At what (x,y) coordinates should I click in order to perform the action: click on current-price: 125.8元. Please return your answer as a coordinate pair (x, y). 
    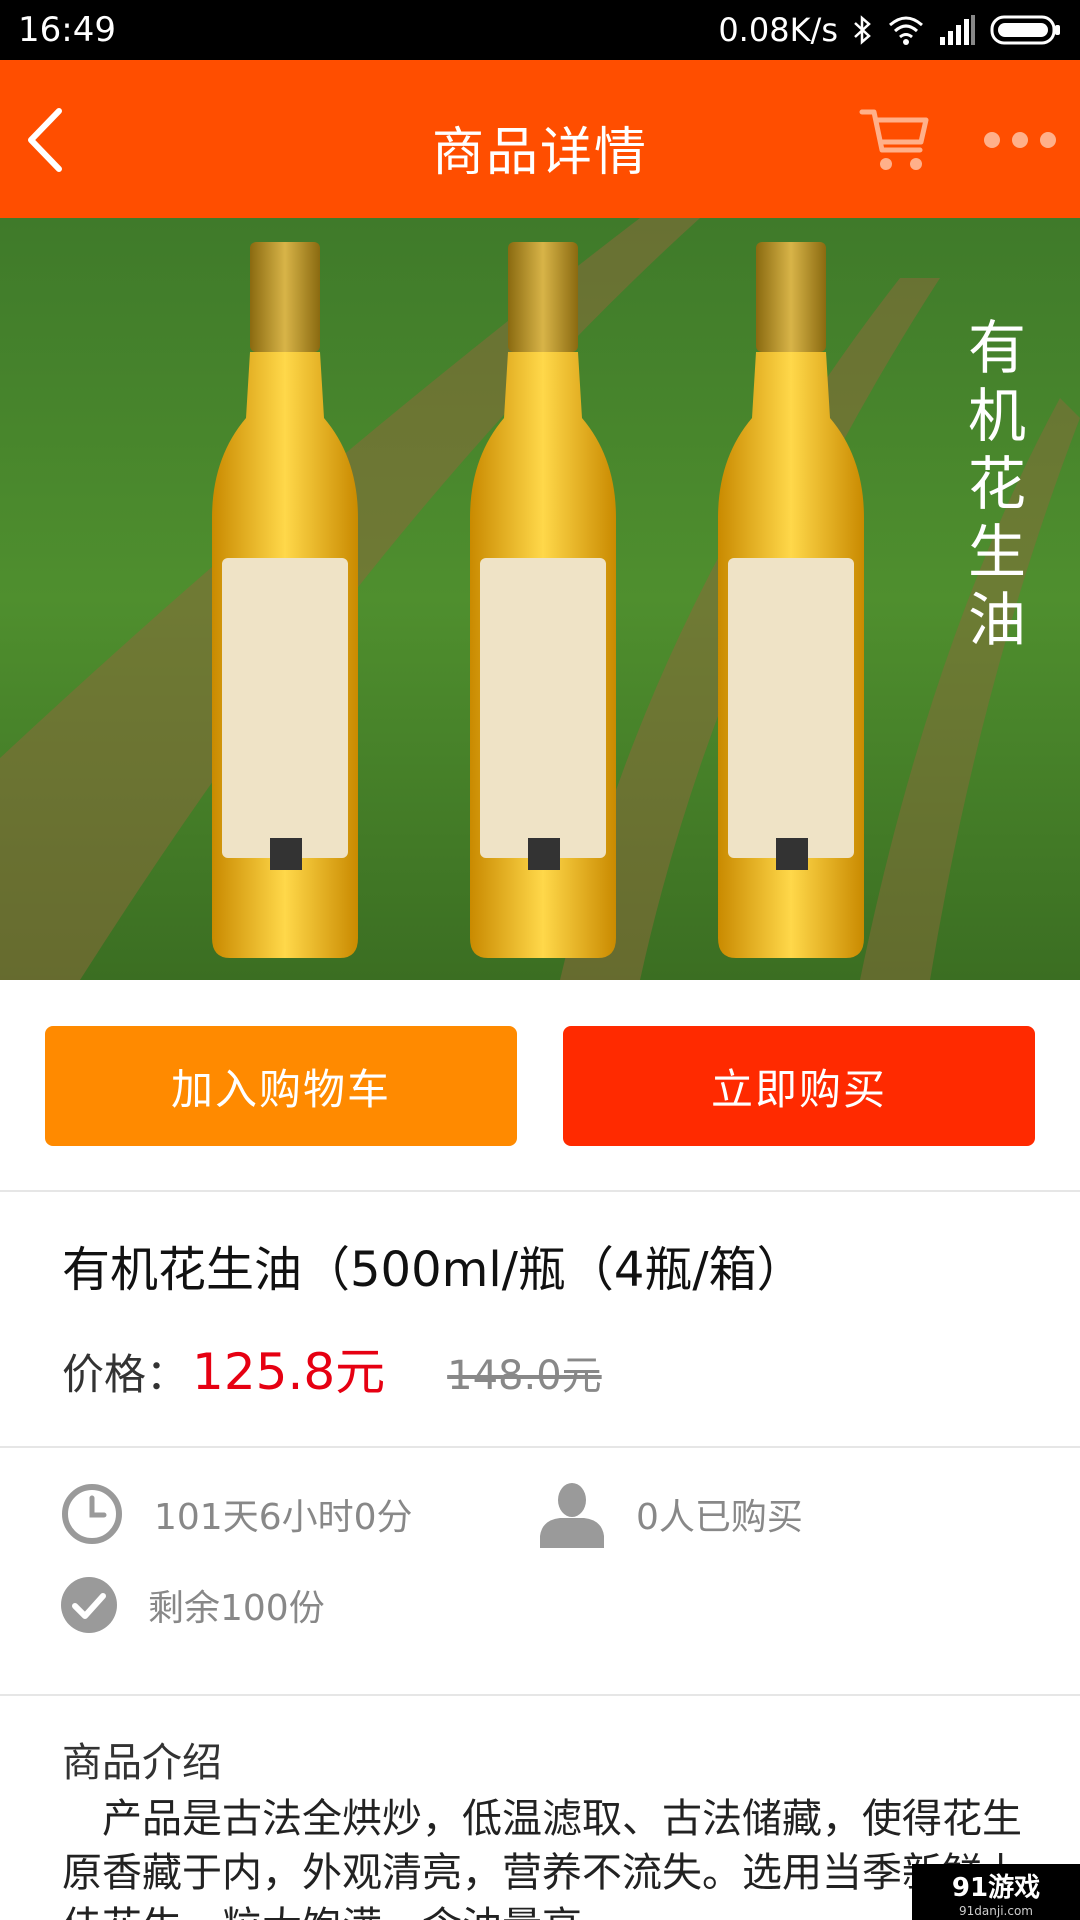
    Looking at the image, I should click on (289, 1372).